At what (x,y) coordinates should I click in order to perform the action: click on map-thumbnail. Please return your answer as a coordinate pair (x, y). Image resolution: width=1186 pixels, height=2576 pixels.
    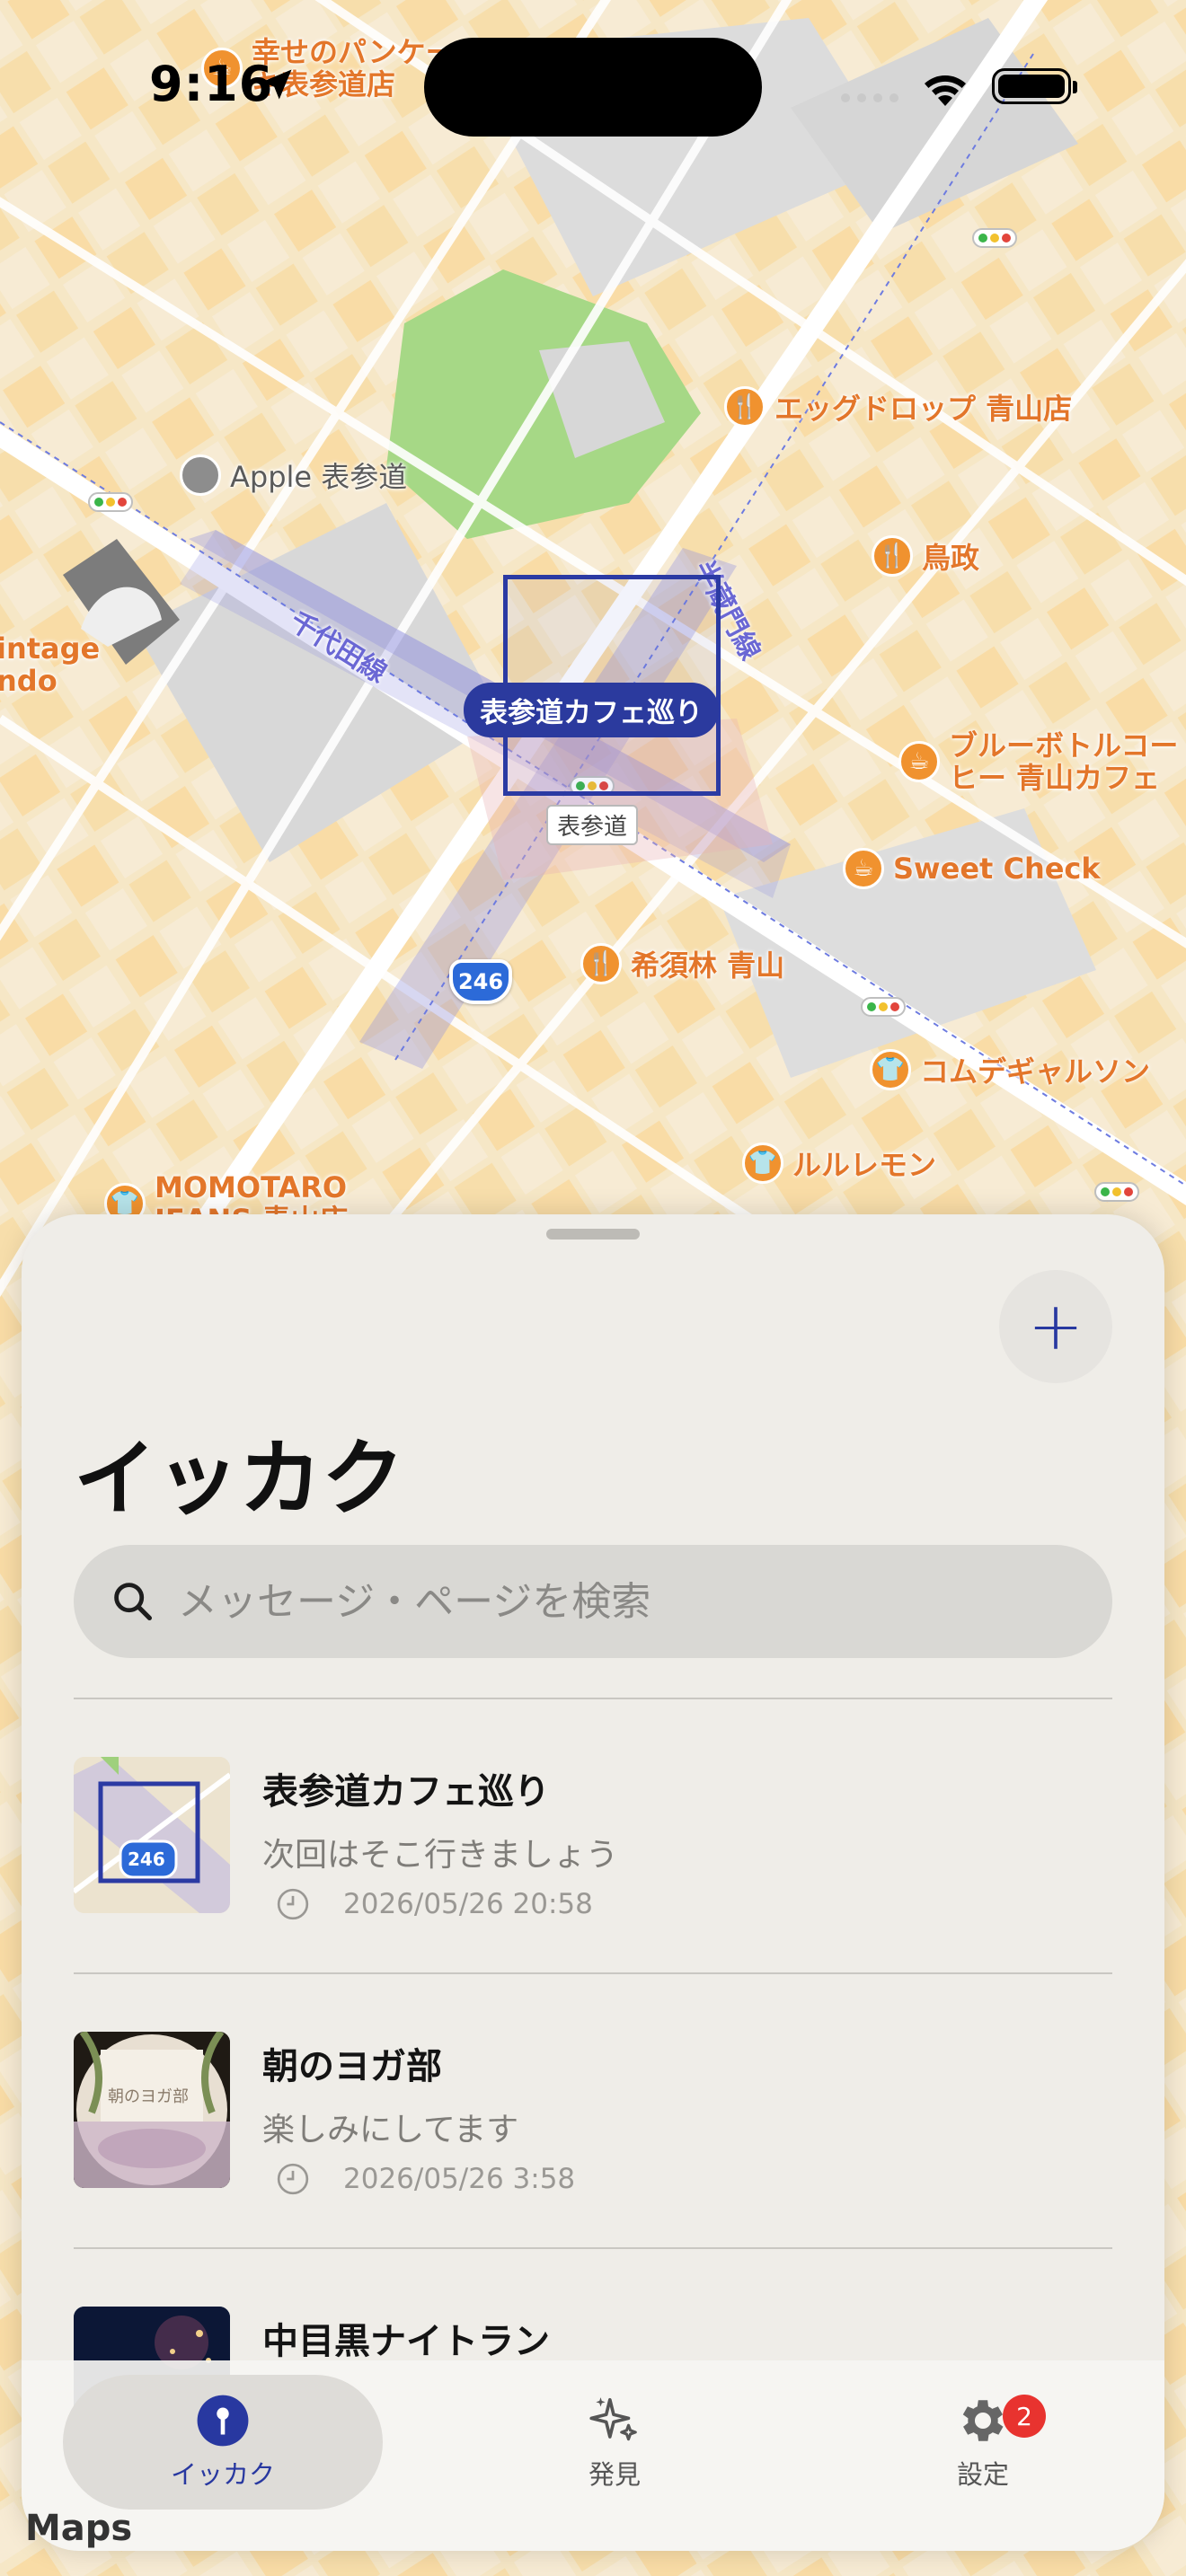
    Looking at the image, I should click on (152, 1835).